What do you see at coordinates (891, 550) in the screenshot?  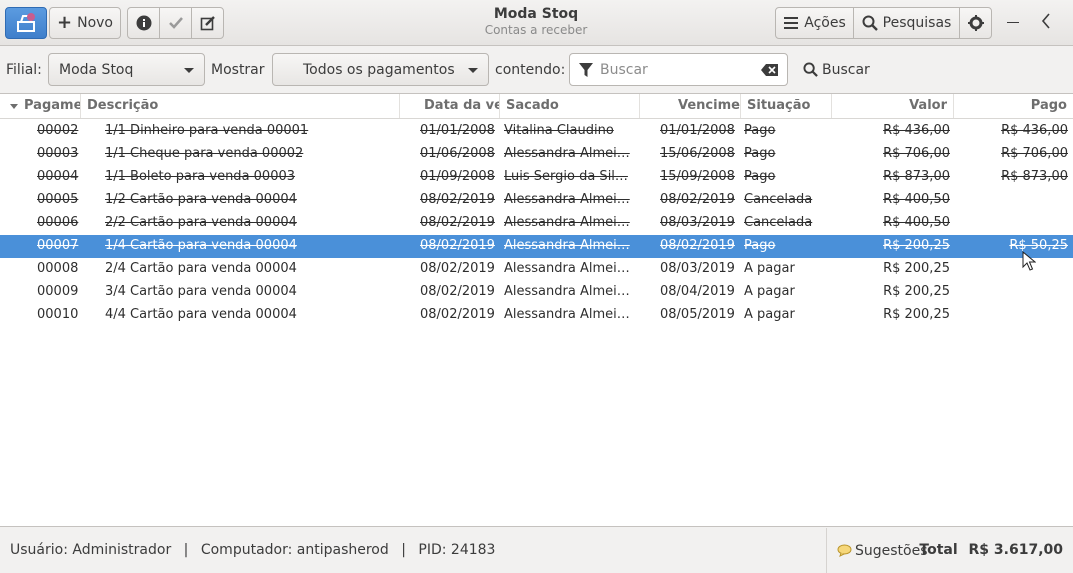 I see `suggestions-label: Sugestões` at bounding box center [891, 550].